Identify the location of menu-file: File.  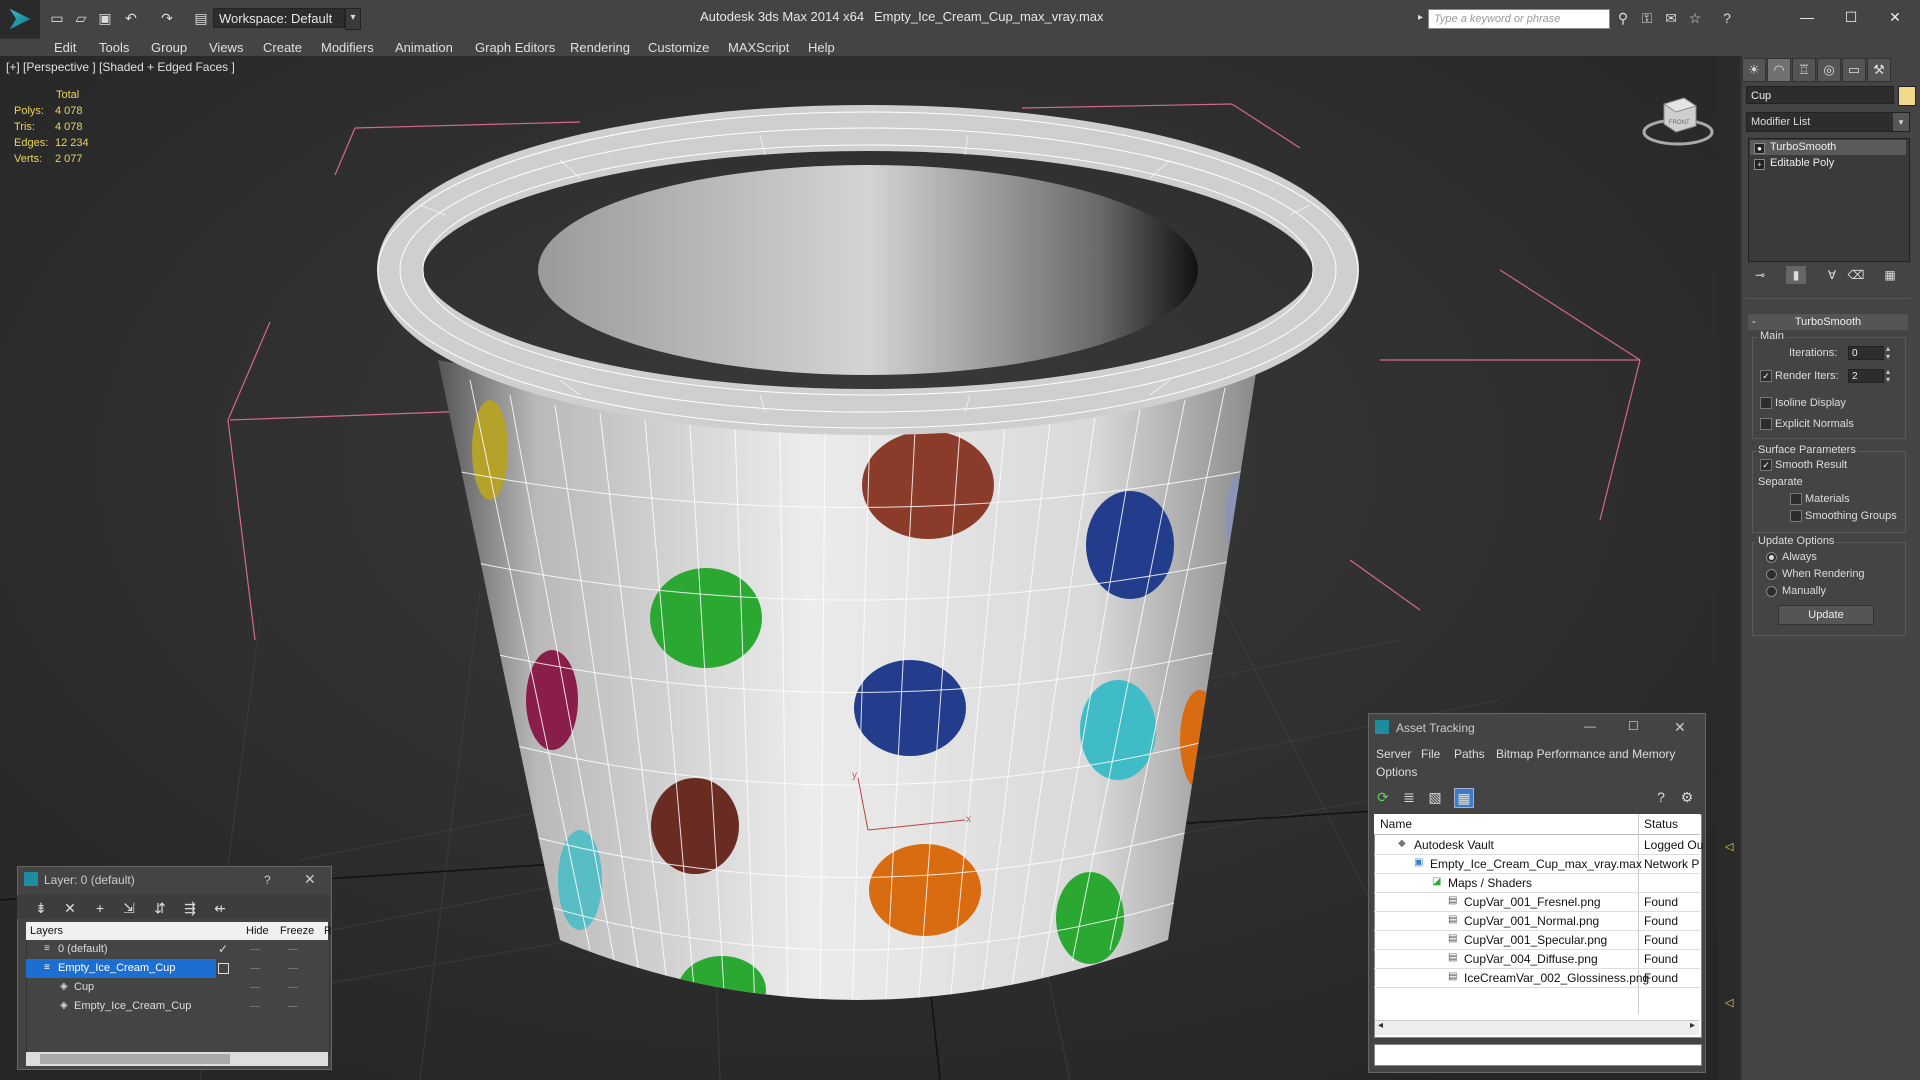
(1430, 754).